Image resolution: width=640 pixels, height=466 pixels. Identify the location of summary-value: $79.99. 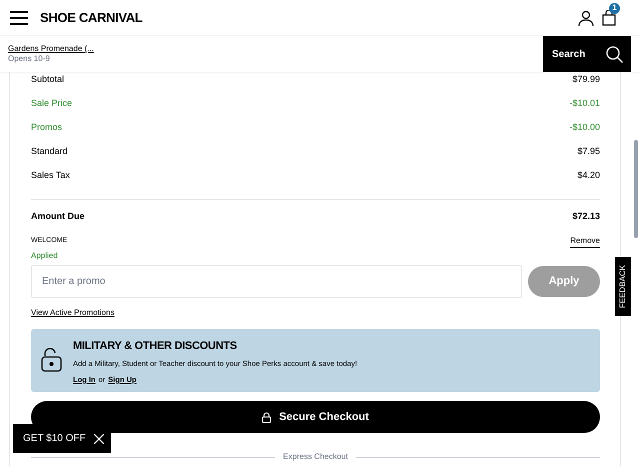
(586, 79).